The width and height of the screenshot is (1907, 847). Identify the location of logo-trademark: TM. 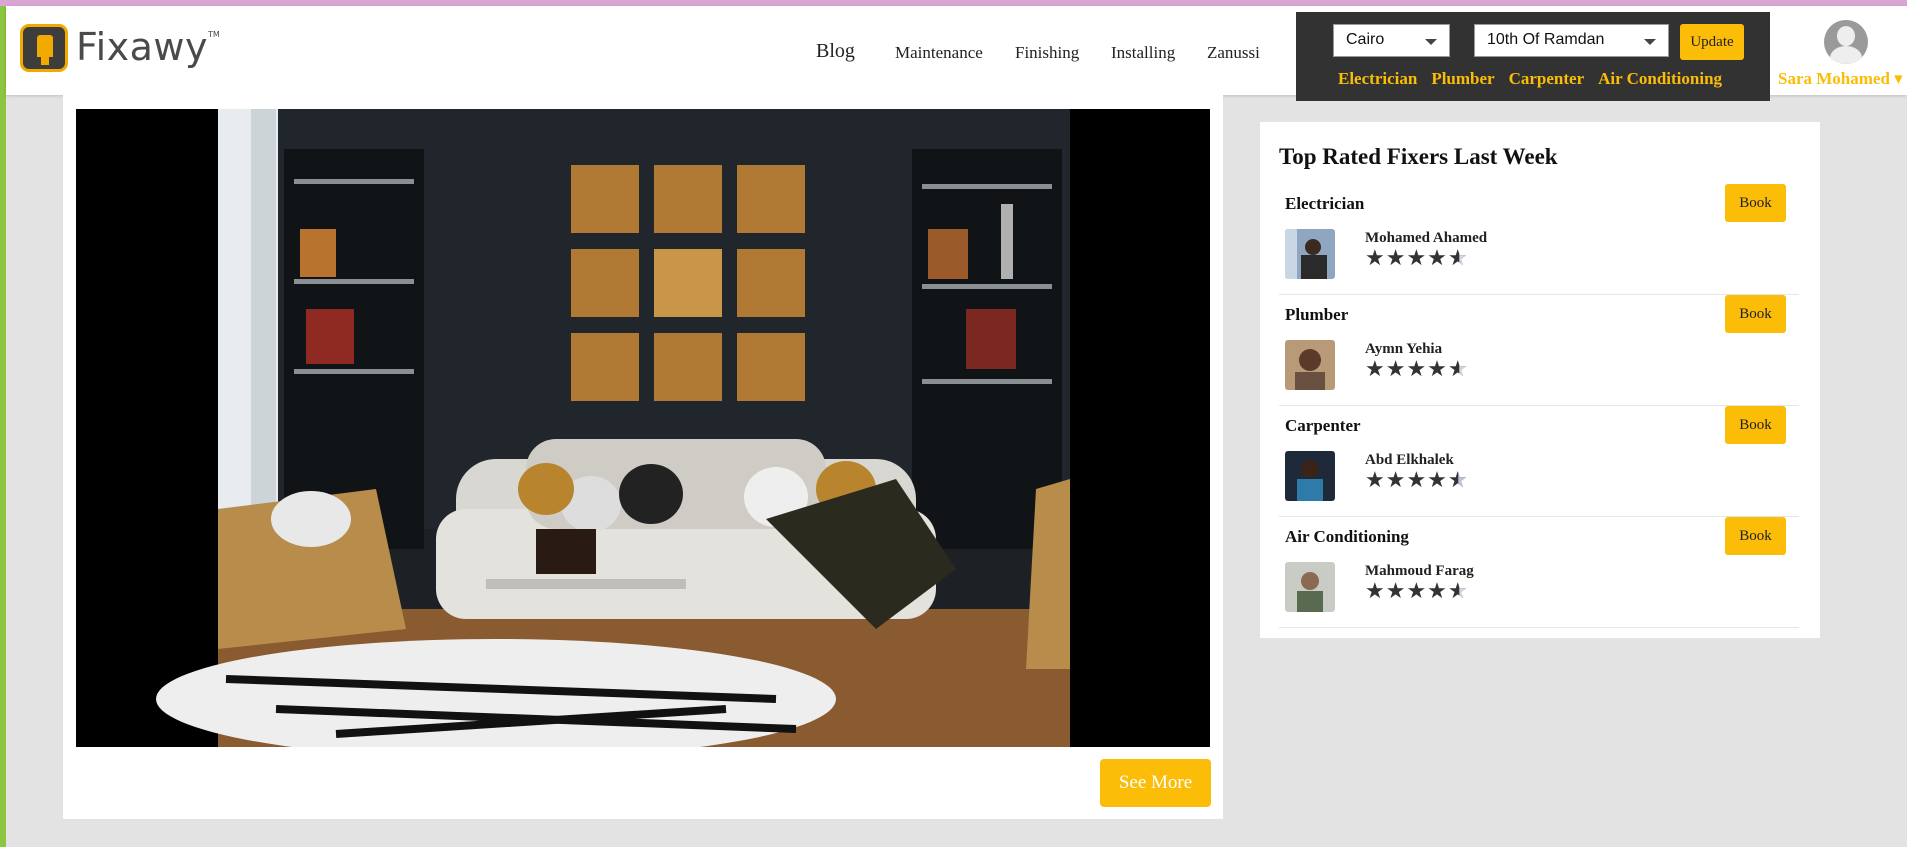
(214, 34).